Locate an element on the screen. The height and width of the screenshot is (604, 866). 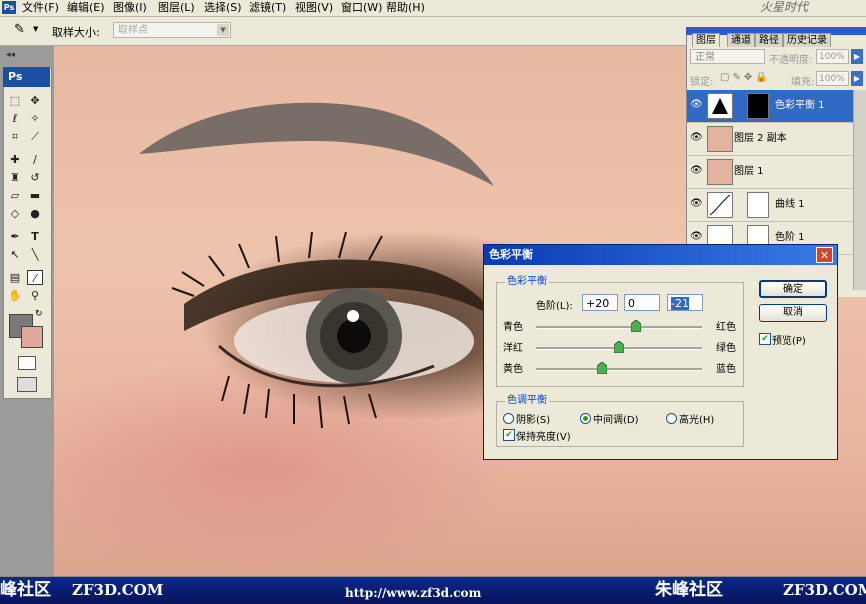
fill-input: 100% is located at coordinates (832, 78).